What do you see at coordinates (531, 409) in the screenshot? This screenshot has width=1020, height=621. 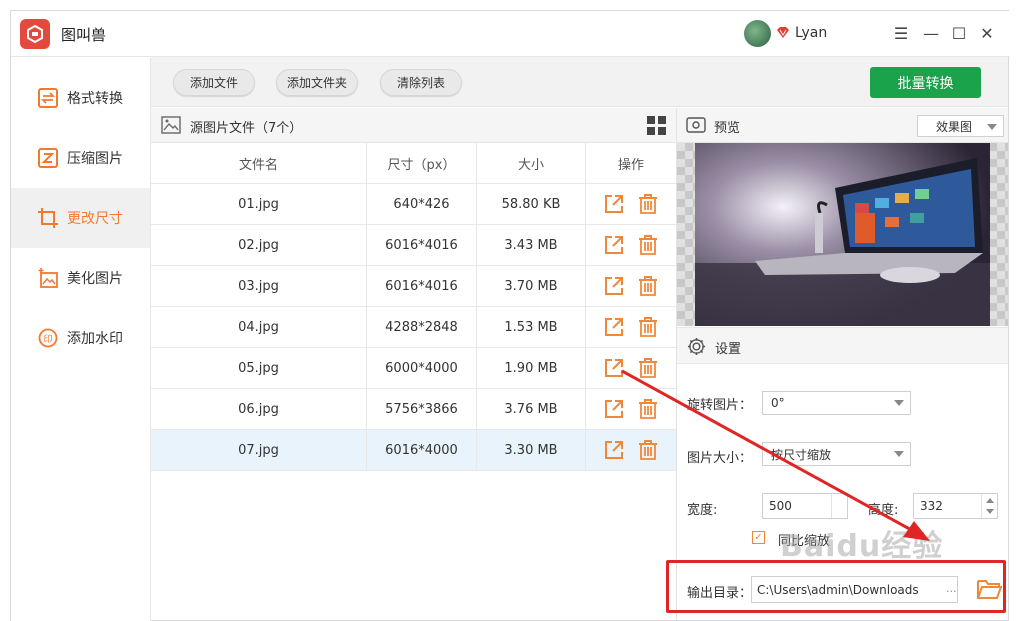 I see `file-size: 3.76 MB` at bounding box center [531, 409].